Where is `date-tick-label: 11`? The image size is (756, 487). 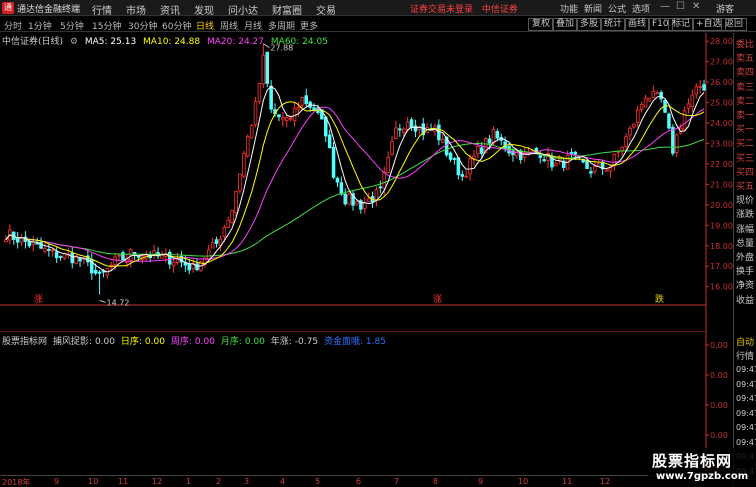
date-tick-label: 11 is located at coordinates (123, 481).